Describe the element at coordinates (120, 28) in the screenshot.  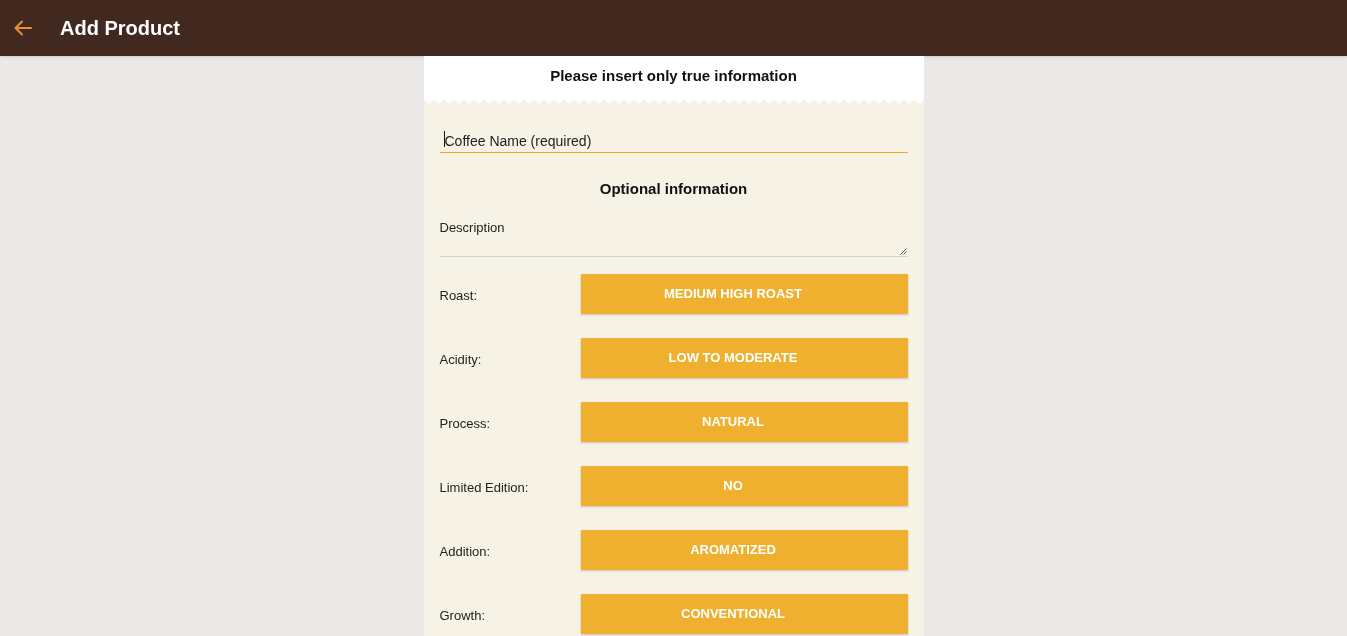
I see `page-title: Add Product` at that location.